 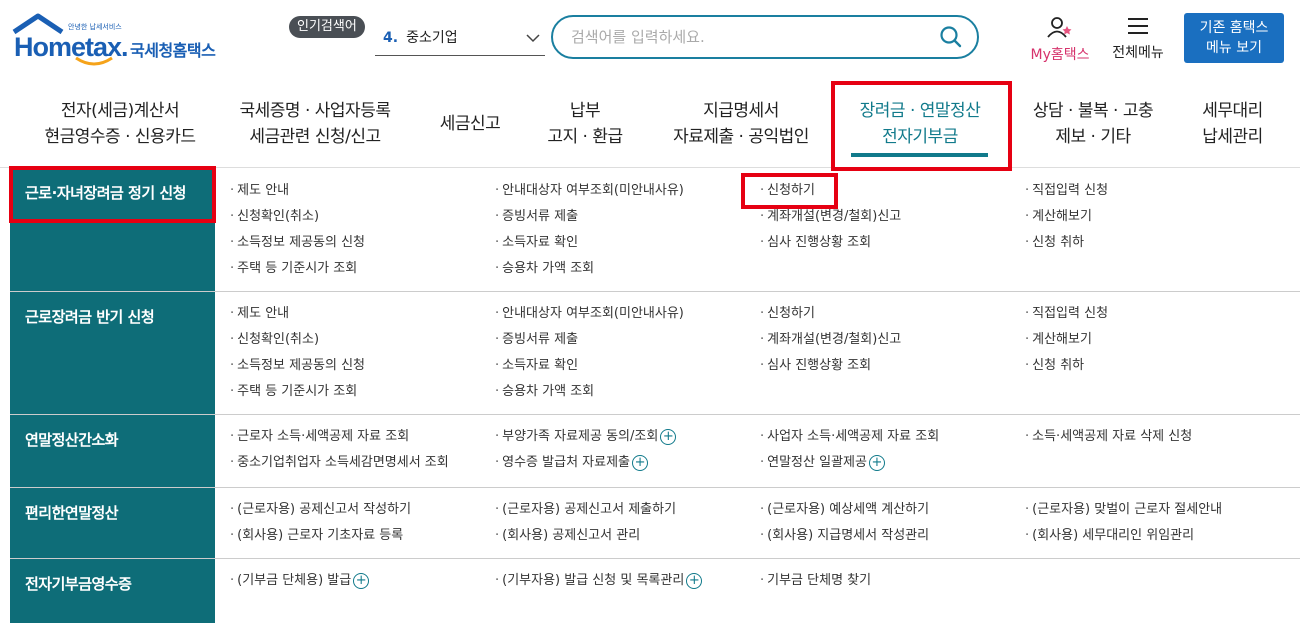 I want to click on gnb-item-consultation: 상담 · 불복 · 고충 제보 · 기타, so click(x=1093, y=124).